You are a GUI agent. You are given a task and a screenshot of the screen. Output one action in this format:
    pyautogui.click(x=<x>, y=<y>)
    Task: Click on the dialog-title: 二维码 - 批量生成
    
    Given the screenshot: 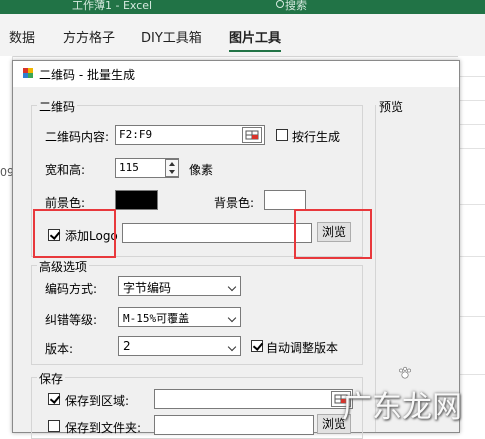 What is the action you would take?
    pyautogui.click(x=87, y=75)
    